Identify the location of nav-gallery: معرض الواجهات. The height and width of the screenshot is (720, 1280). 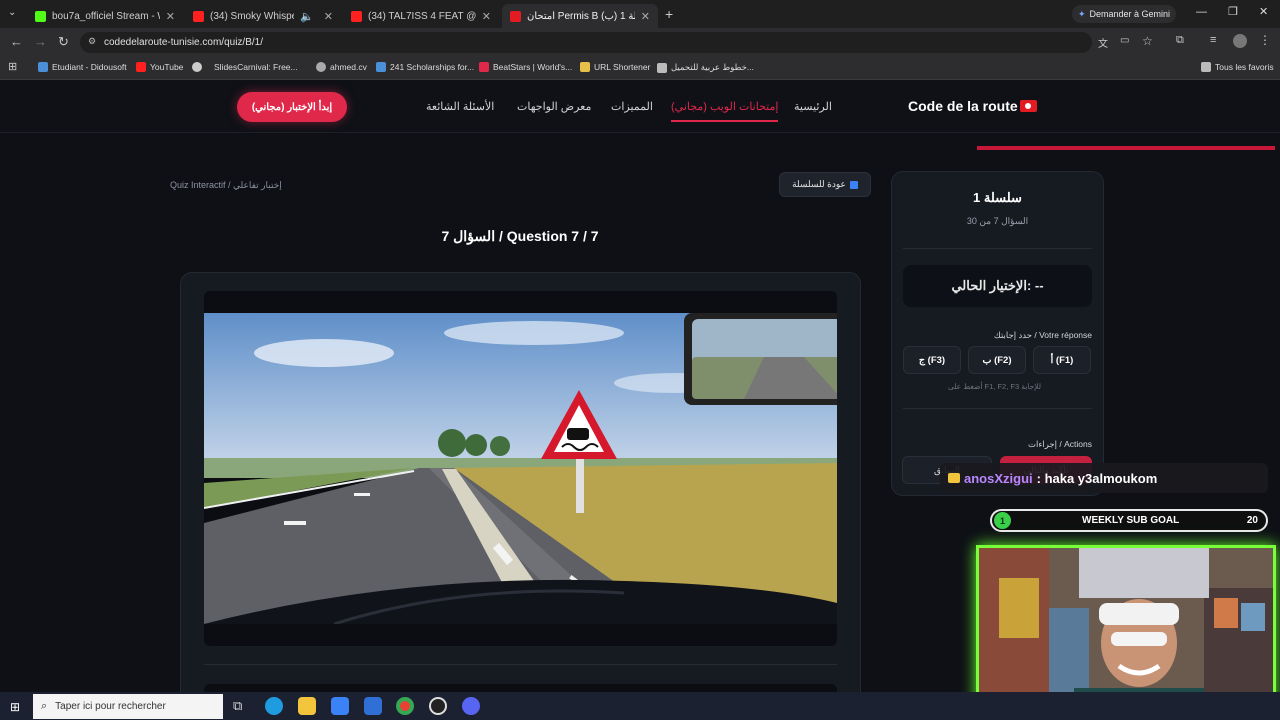
(554, 106).